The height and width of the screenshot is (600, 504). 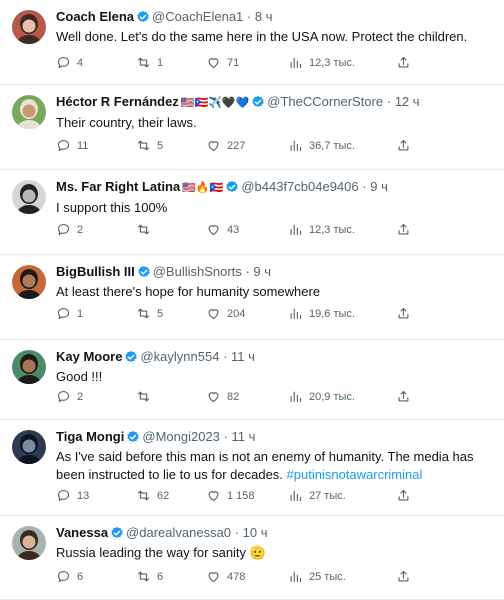 I want to click on like-button: 1 158, so click(x=230, y=495).